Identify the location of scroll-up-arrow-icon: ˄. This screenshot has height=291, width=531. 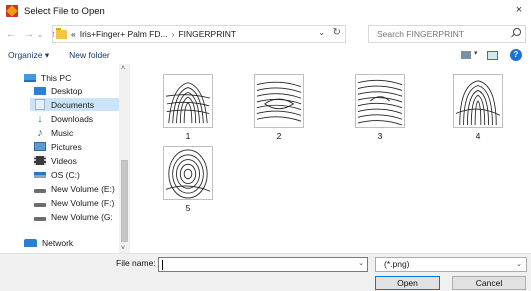
(123, 68).